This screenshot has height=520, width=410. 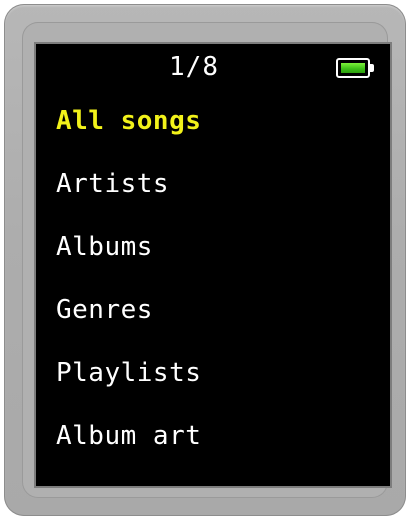 I want to click on battery-level-fill, so click(x=353, y=68).